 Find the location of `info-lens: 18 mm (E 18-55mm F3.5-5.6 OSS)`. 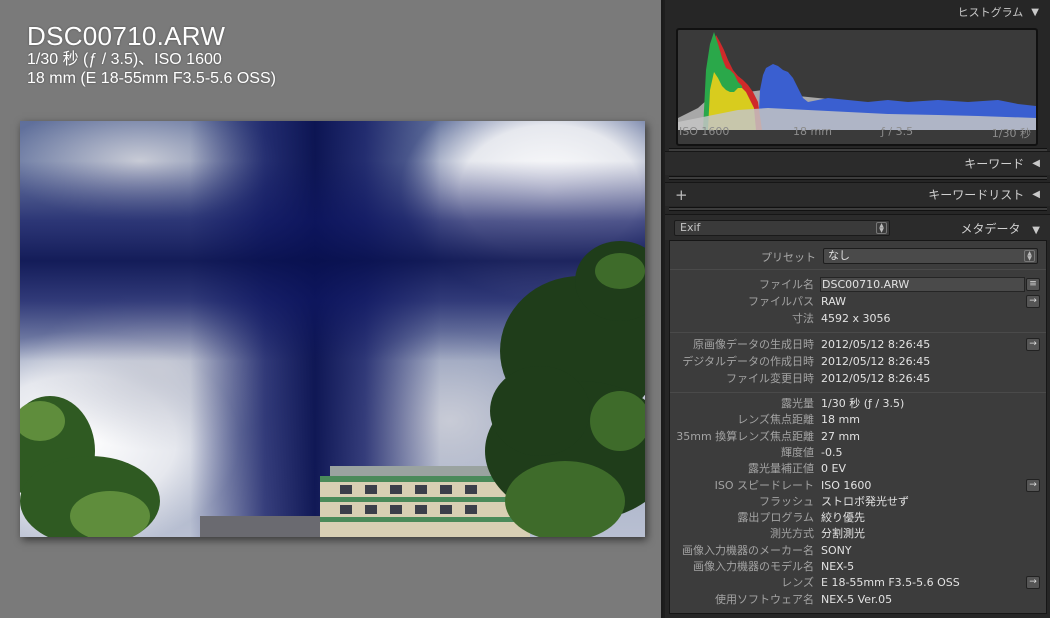

info-lens: 18 mm (E 18-55mm F3.5-5.6 OSS) is located at coordinates (151, 78).